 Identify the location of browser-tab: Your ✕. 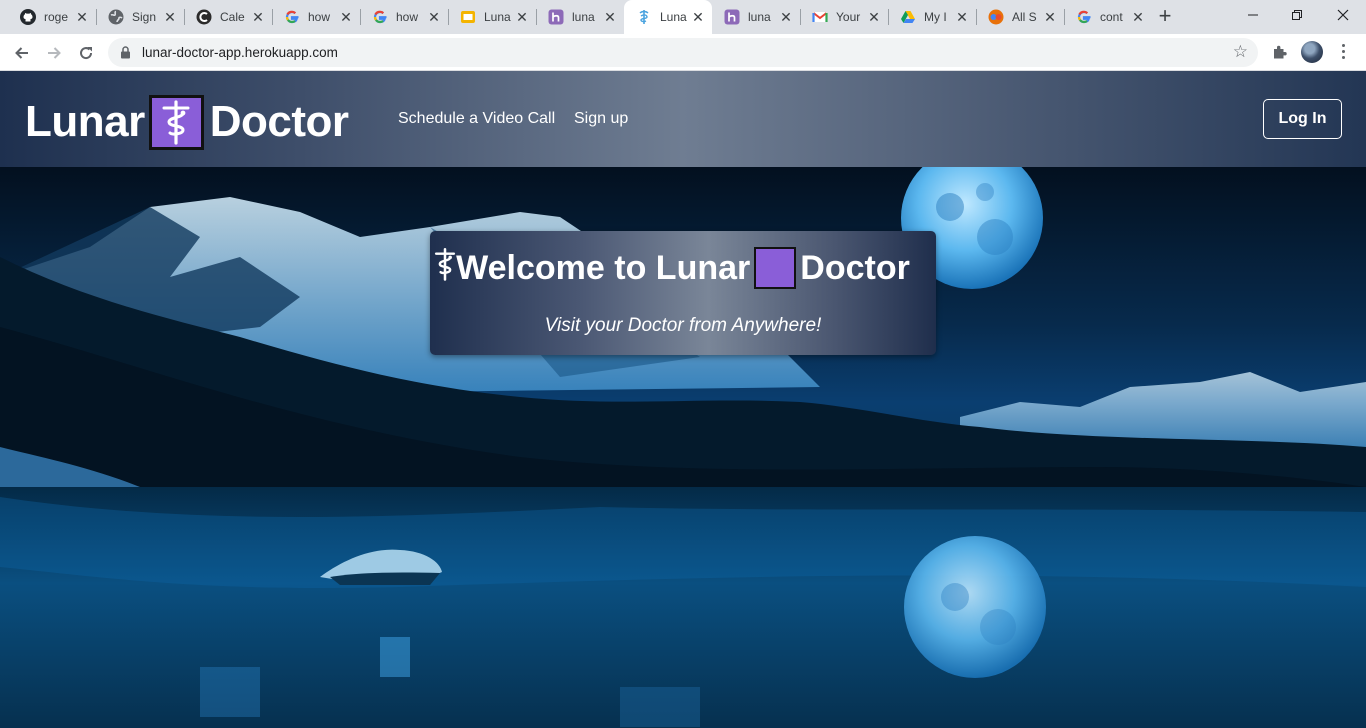
(844, 17).